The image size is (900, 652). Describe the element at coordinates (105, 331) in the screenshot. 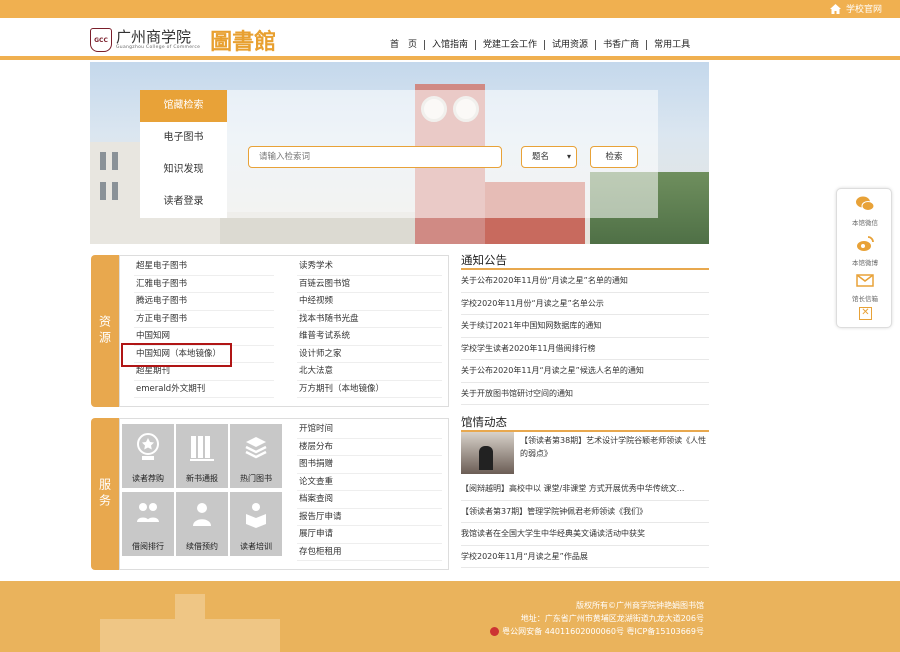

I see `resources-label: 资源` at that location.